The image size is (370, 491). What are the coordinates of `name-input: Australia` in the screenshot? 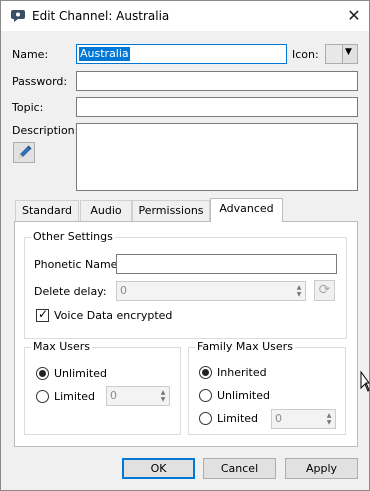 It's located at (181, 54).